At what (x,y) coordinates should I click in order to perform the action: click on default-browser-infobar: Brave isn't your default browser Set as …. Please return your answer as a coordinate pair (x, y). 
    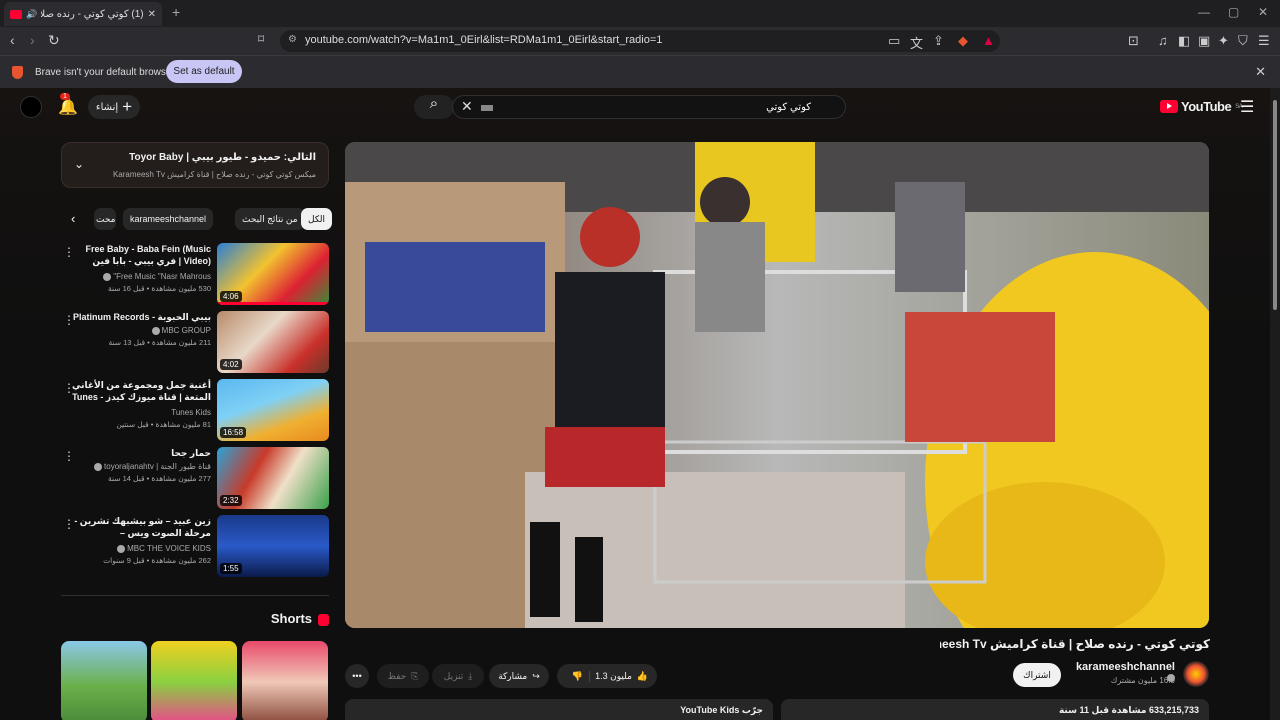
    Looking at the image, I should click on (640, 71).